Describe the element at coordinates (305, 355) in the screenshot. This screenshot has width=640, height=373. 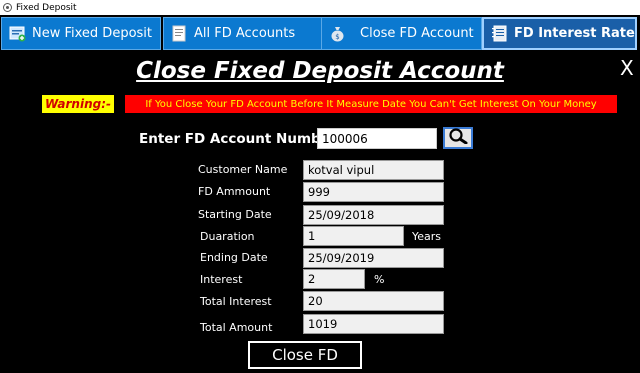
I see `close-fd-button: Close FD` at that location.